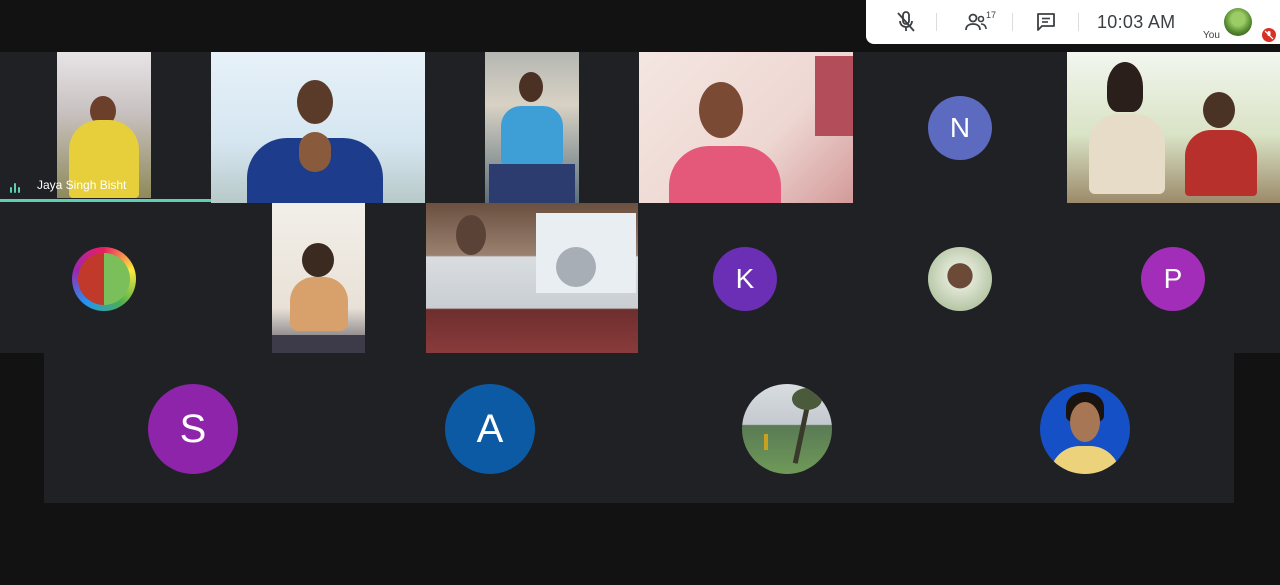 The height and width of the screenshot is (585, 1280). What do you see at coordinates (834, 96) in the screenshot?
I see `background-object` at bounding box center [834, 96].